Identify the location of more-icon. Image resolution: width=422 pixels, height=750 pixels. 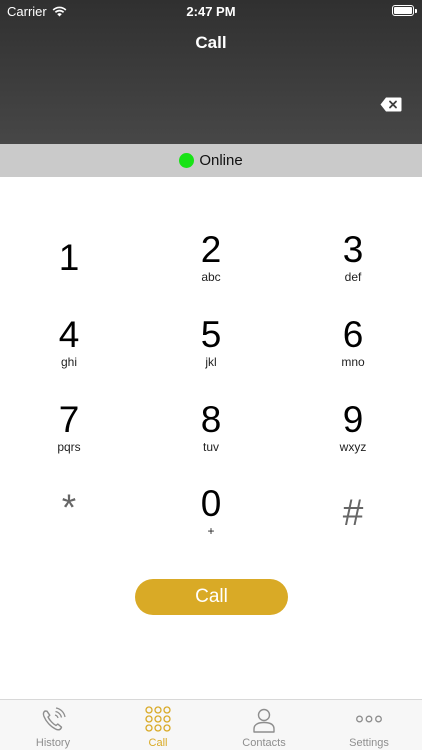
(369, 719).